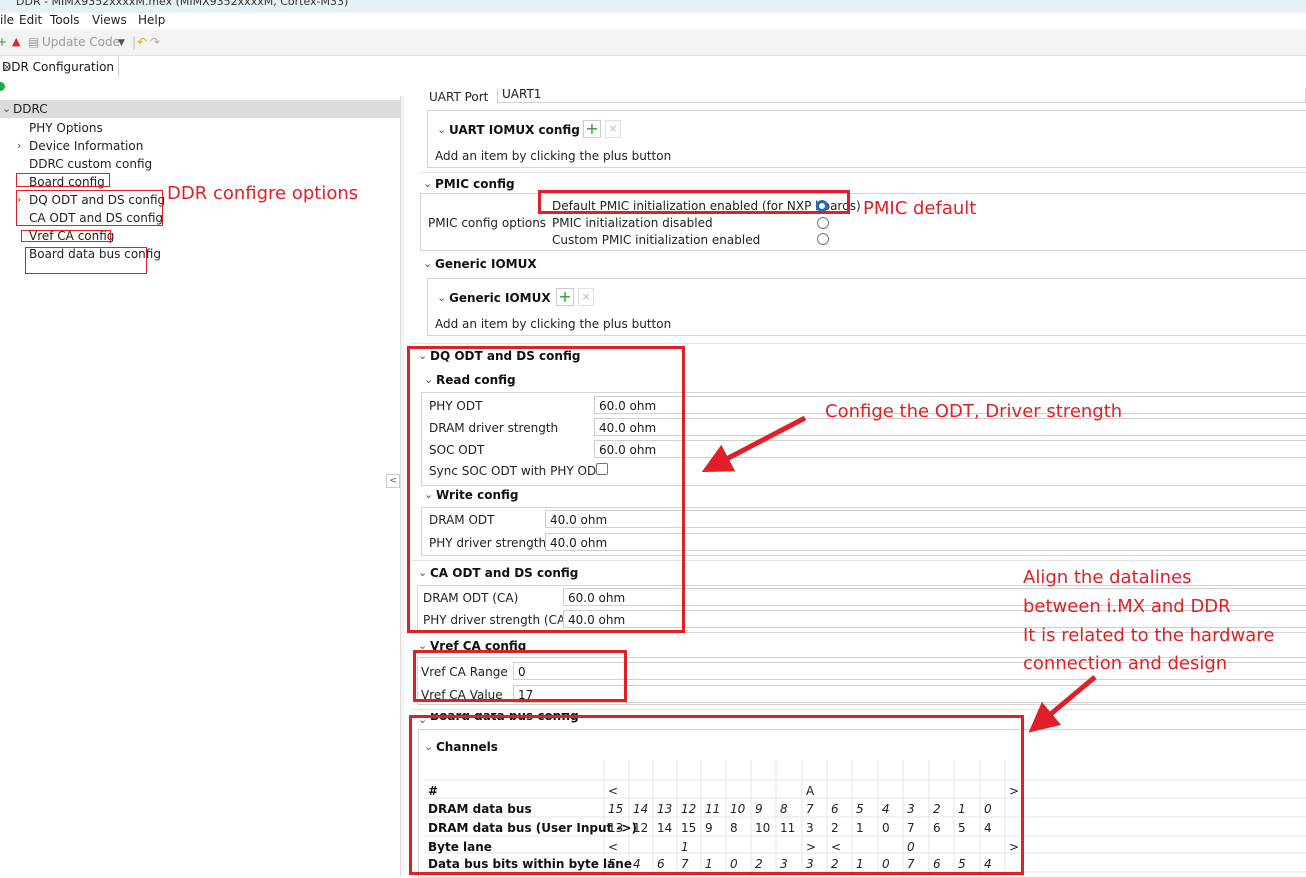  Describe the element at coordinates (1062, 704) in the screenshot. I see `arrow-align` at that location.